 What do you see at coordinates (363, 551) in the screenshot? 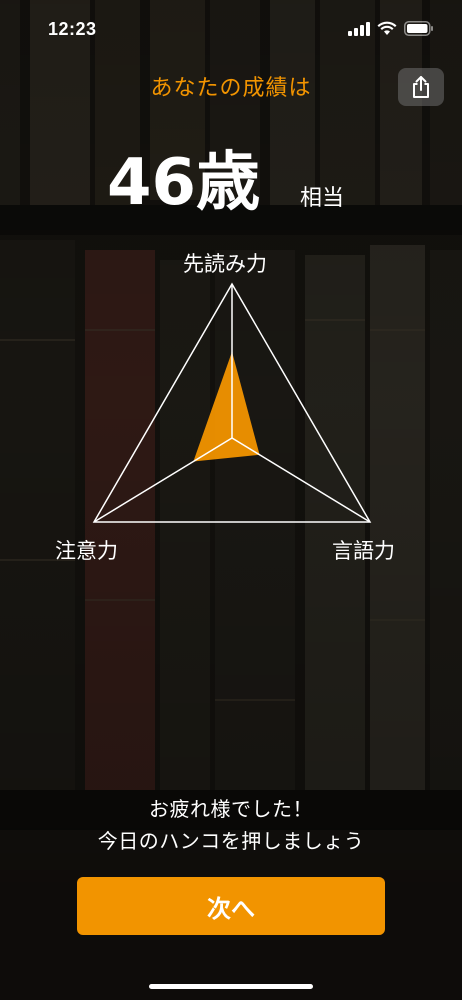
I see `radar-label-gengo: 言語力` at bounding box center [363, 551].